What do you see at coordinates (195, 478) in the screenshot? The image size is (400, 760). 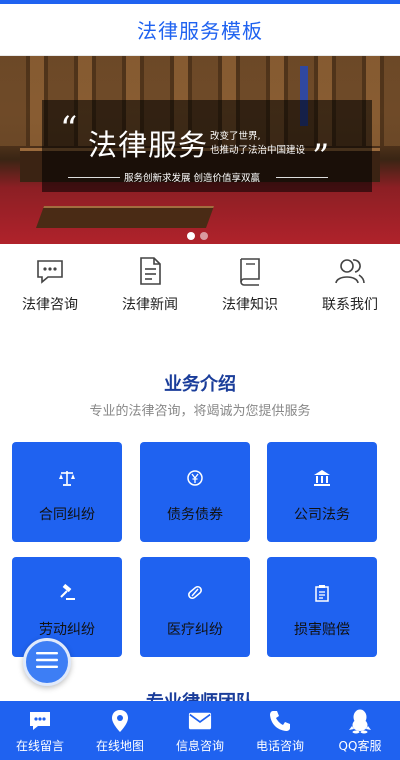 I see `currency-icon` at bounding box center [195, 478].